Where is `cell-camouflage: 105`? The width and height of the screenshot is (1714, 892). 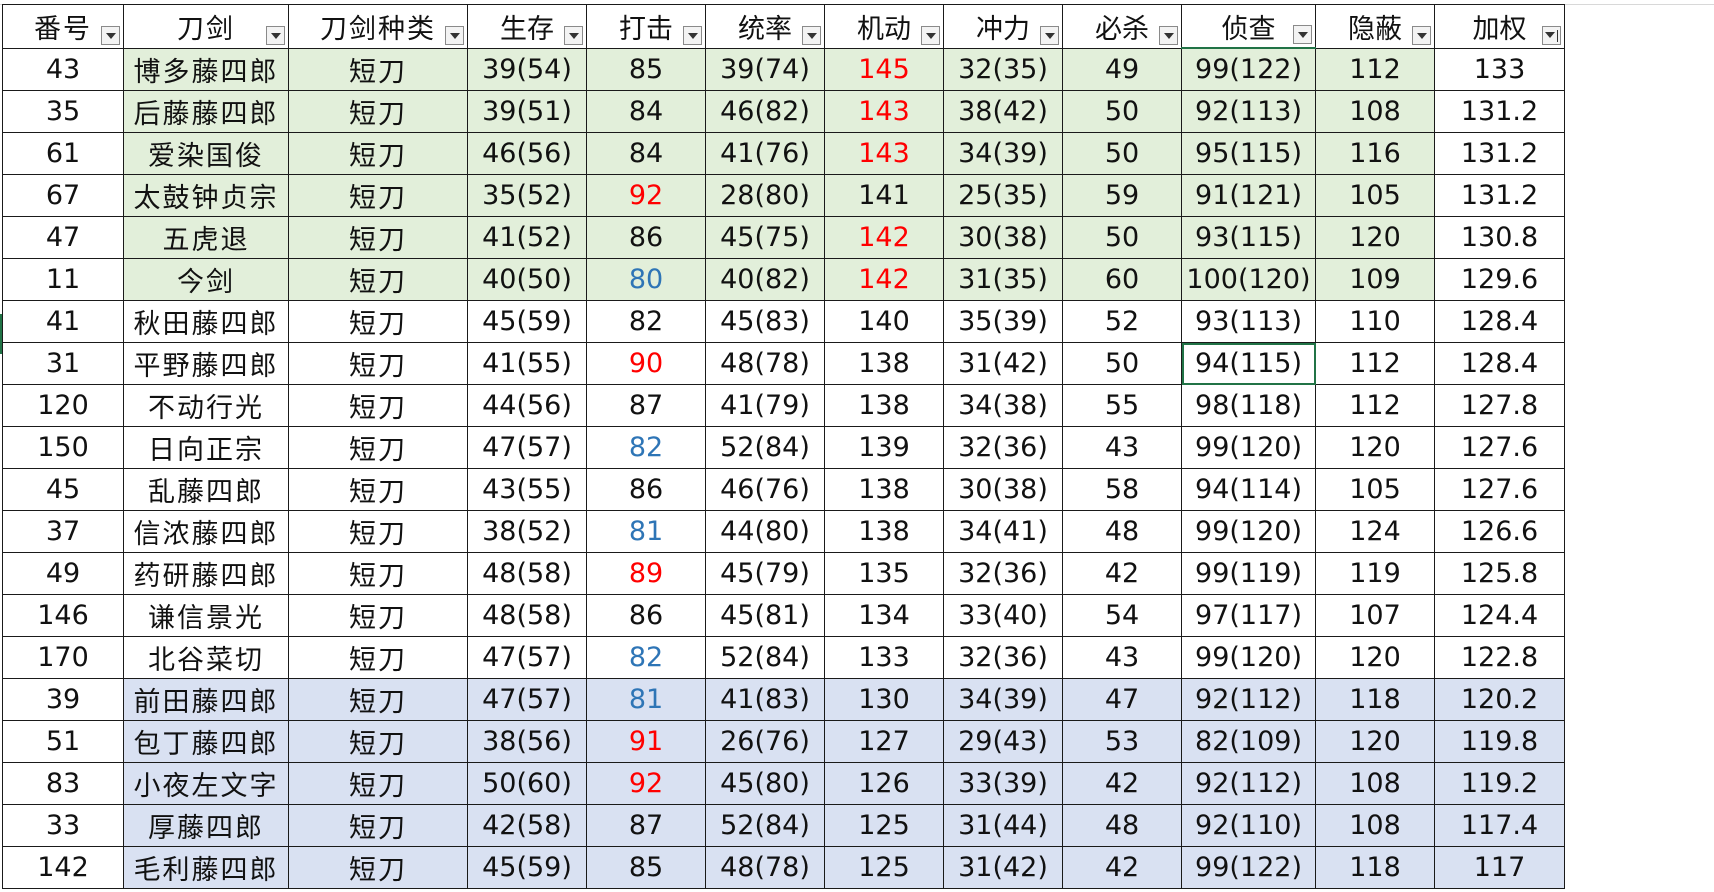
cell-camouflage: 105 is located at coordinates (1375, 489).